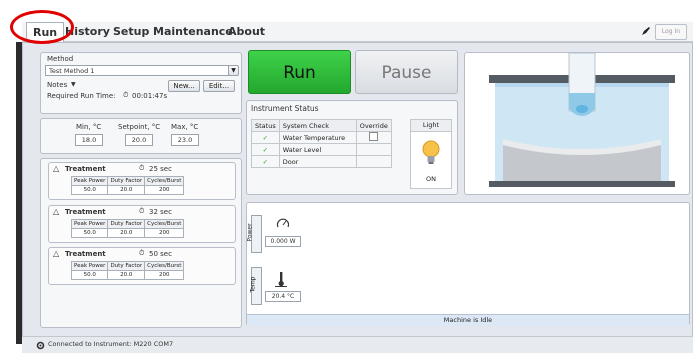 The height and width of the screenshot is (356, 695). I want to click on max-temp-field: 23.0, so click(185, 140).